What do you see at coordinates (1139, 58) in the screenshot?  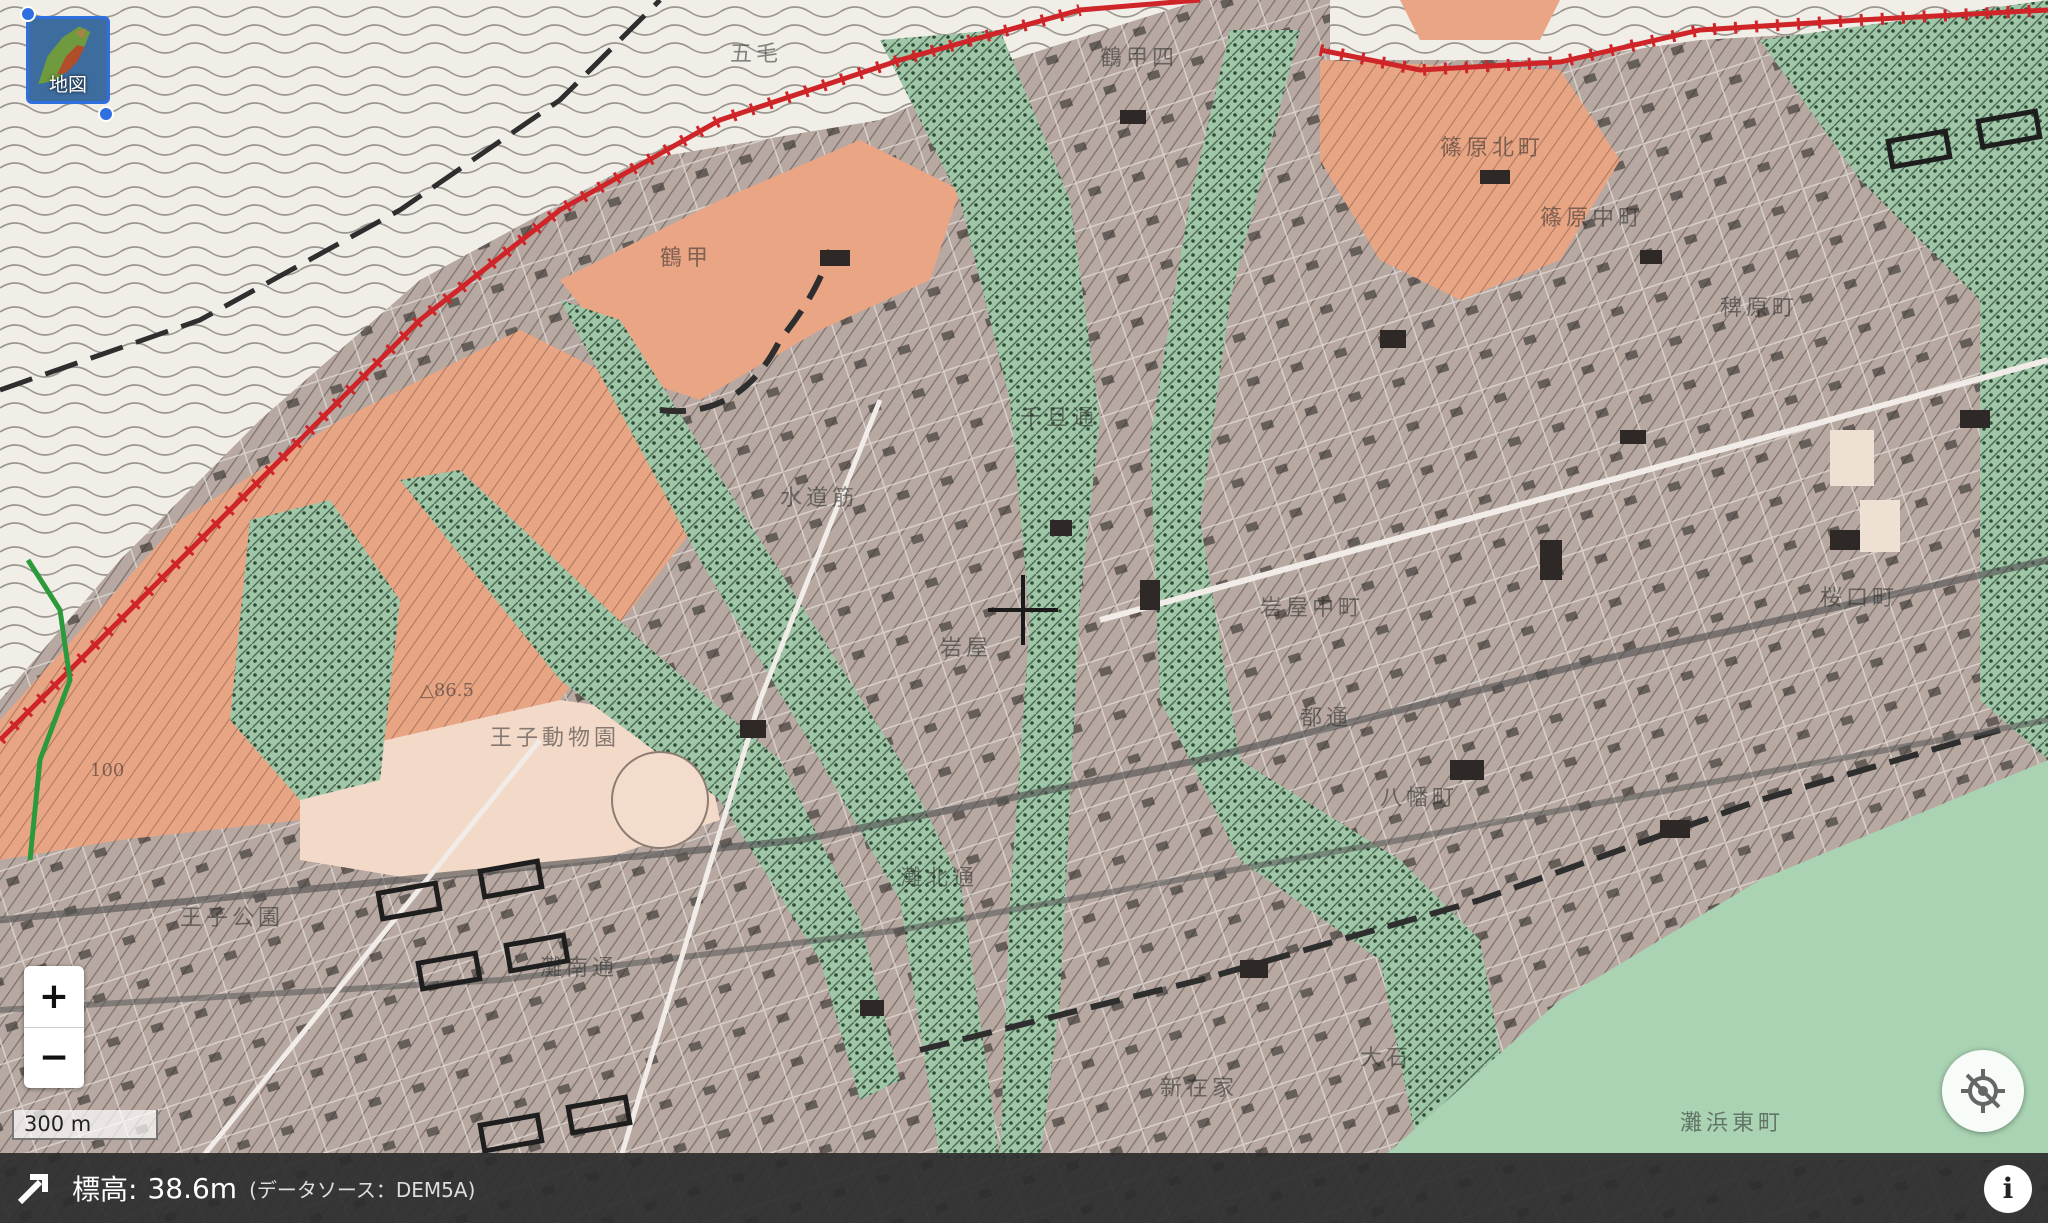 I see `place-label: 鶴甲四` at bounding box center [1139, 58].